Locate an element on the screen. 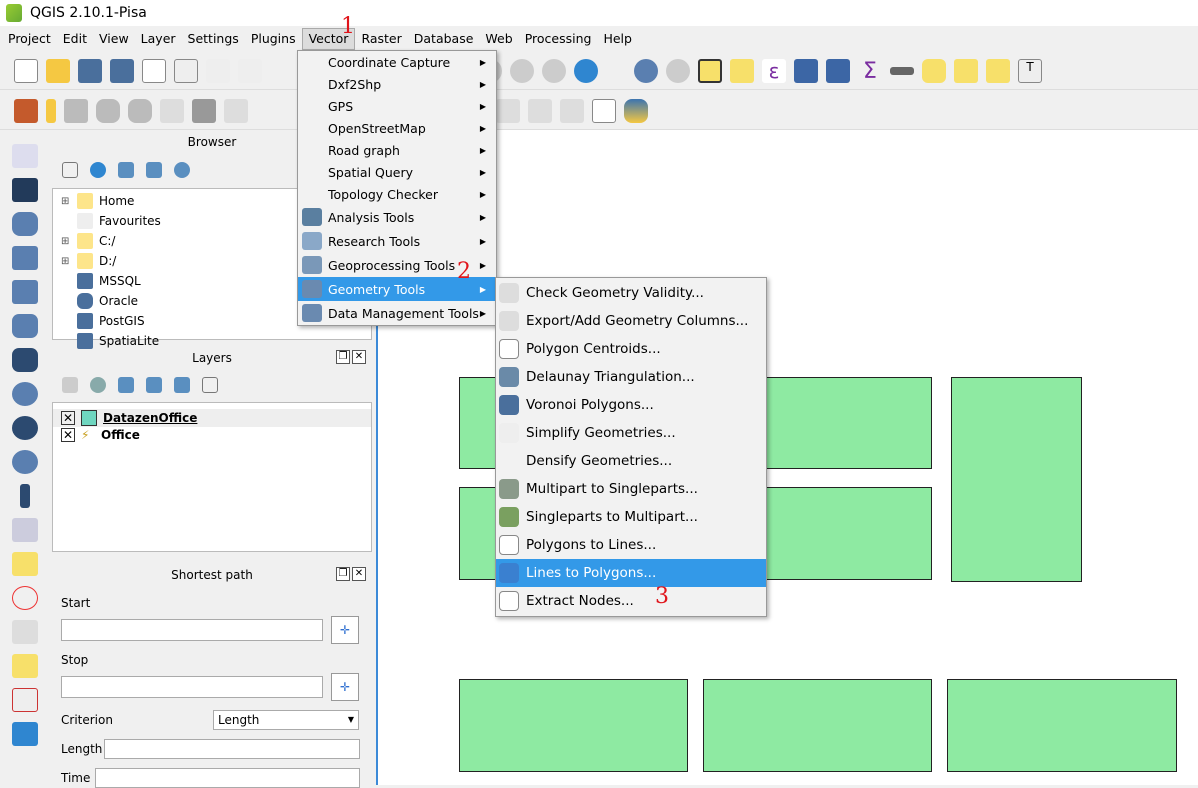 The image size is (1198, 788). measure-icon is located at coordinates (902, 70).